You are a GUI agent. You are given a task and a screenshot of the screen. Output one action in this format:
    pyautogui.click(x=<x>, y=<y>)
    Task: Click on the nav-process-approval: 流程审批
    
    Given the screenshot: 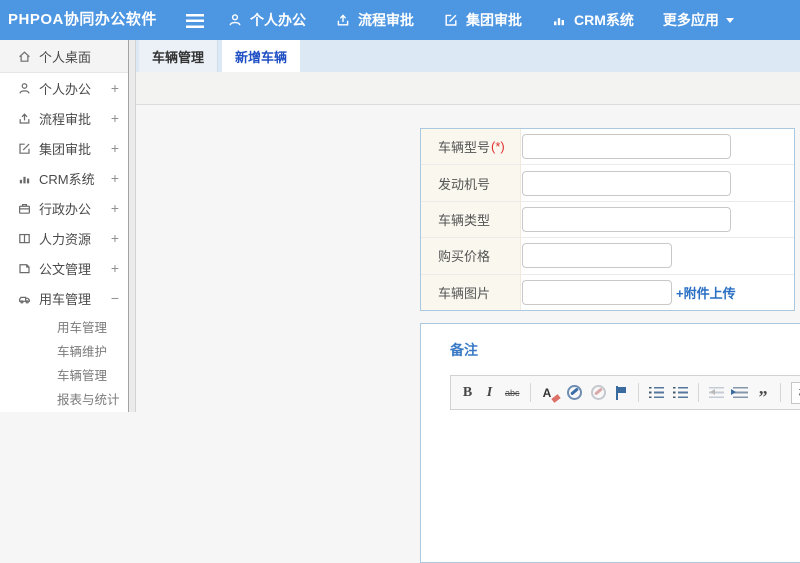 What is the action you would take?
    pyautogui.click(x=374, y=20)
    